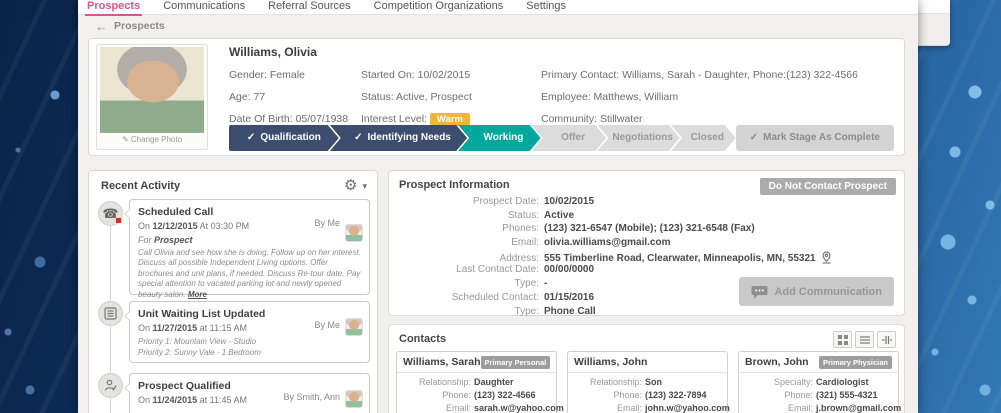  What do you see at coordinates (197, 294) in the screenshot?
I see `more-link: More` at bounding box center [197, 294].